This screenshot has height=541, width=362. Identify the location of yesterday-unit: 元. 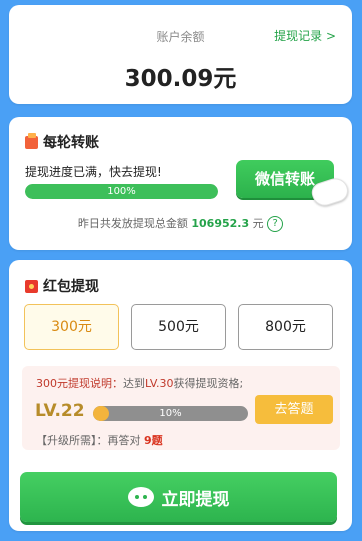
(258, 223).